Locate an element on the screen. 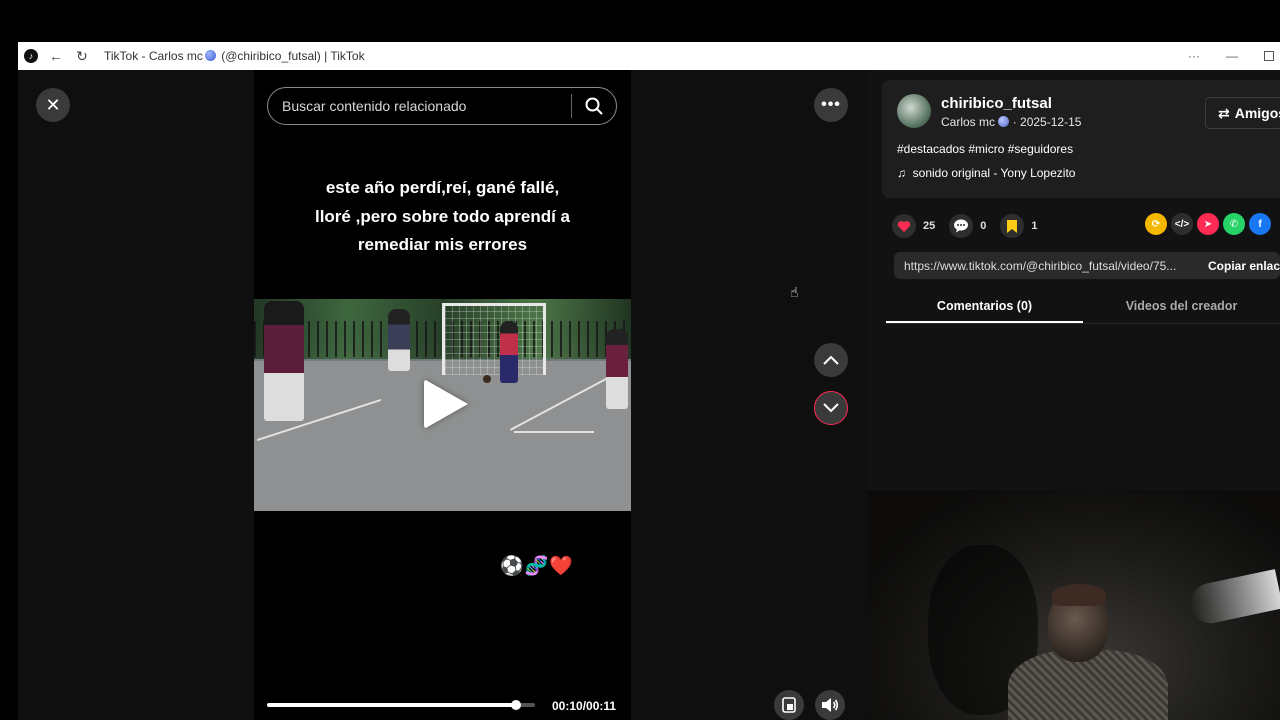  embed-icon: </> is located at coordinates (1182, 224).